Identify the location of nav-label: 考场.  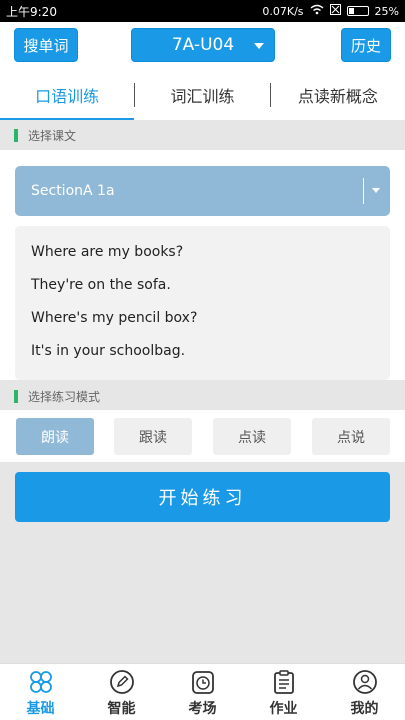
(202, 709).